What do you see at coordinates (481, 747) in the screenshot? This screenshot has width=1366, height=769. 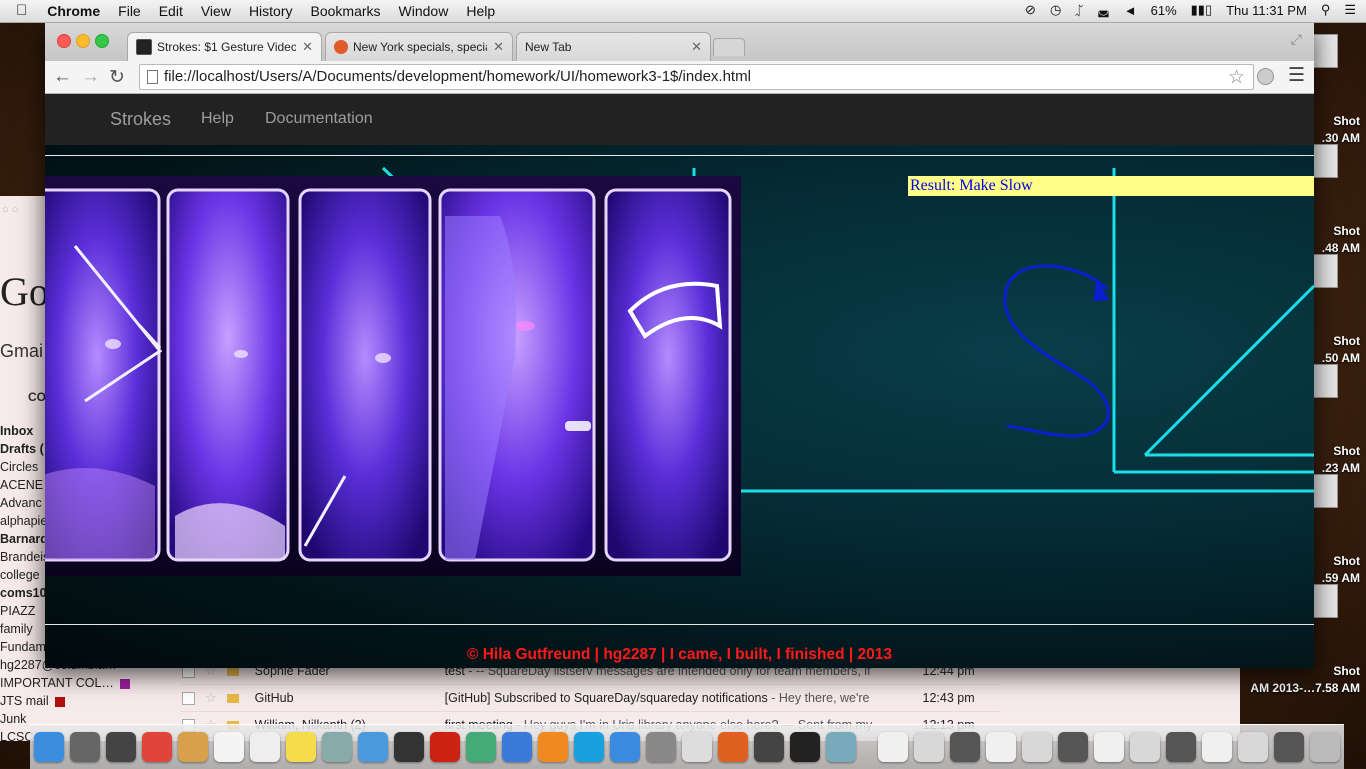 I see `iphoto-icon` at bounding box center [481, 747].